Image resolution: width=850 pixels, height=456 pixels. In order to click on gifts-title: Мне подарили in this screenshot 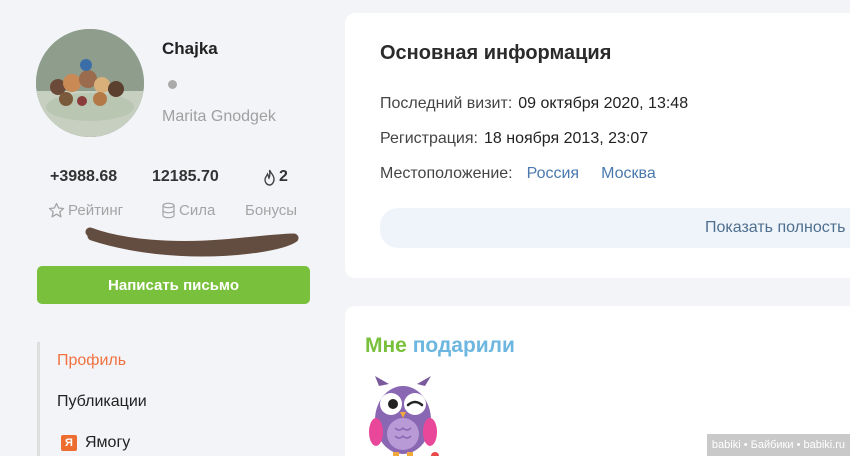, I will do `click(440, 346)`.